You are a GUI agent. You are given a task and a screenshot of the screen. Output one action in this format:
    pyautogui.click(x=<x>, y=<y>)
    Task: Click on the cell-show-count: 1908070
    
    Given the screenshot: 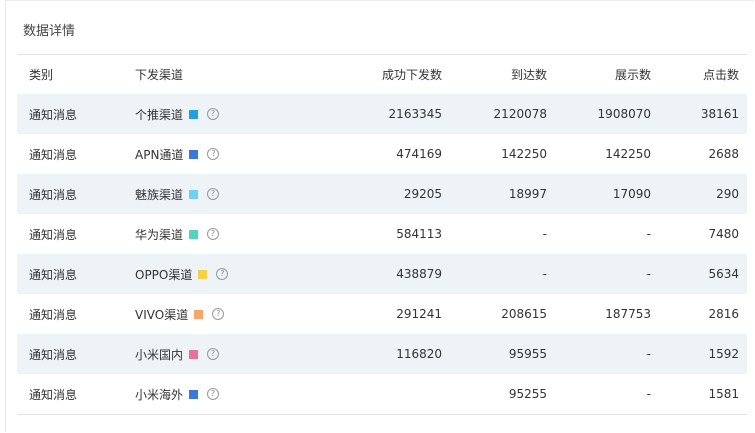 What is the action you would take?
    pyautogui.click(x=624, y=114)
    